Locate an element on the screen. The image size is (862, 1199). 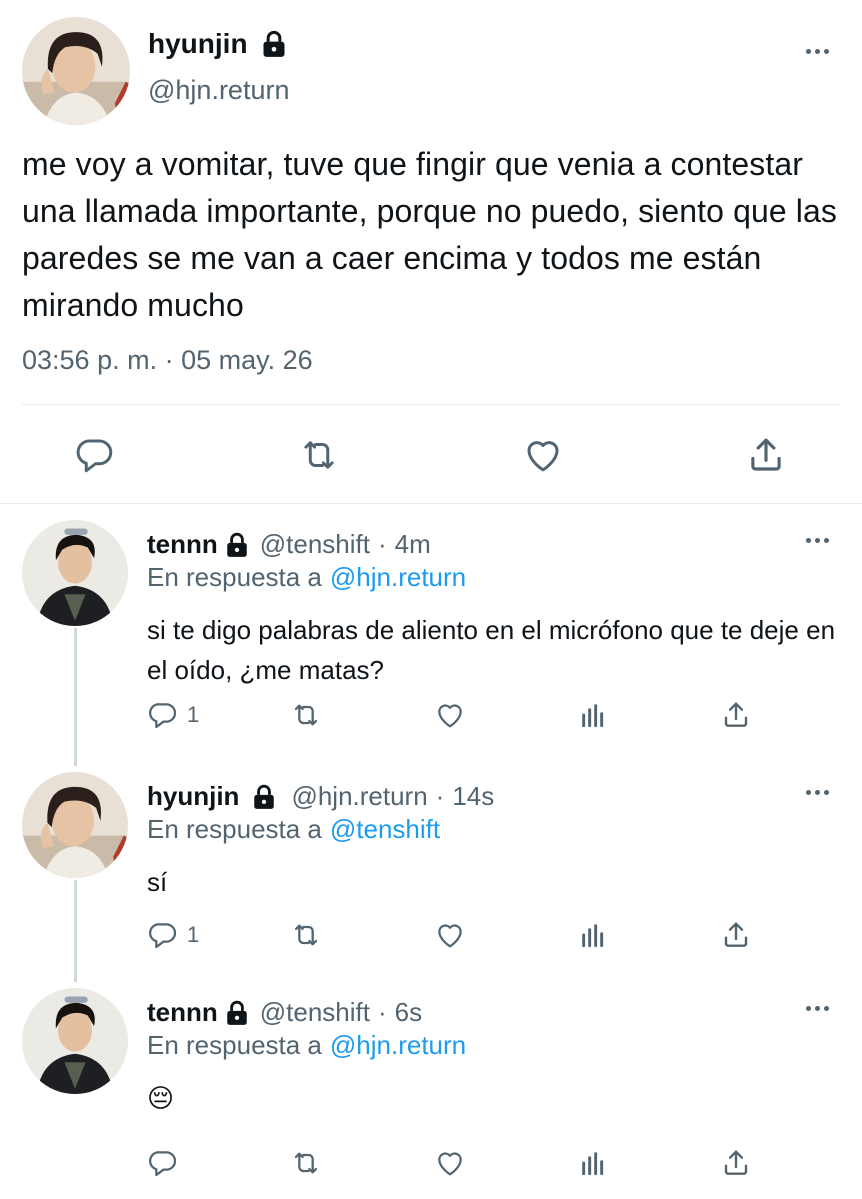
reply-text: sí is located at coordinates (157, 882).